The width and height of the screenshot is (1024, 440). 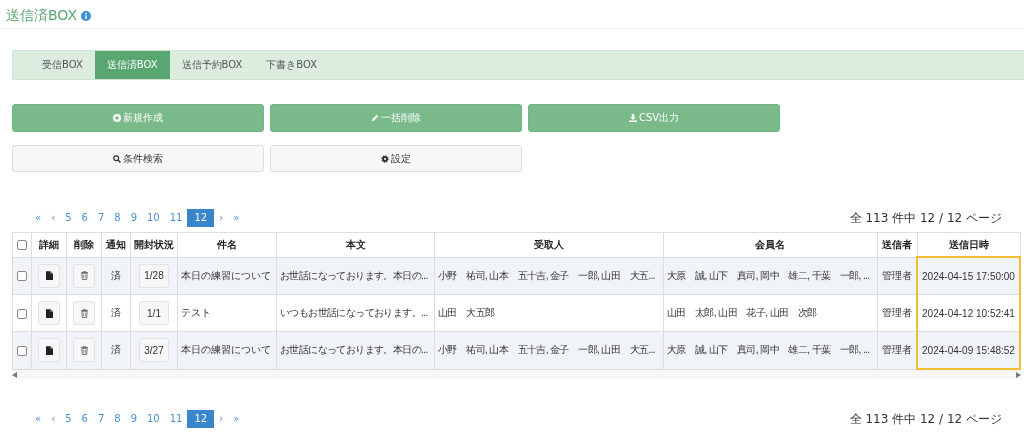 I want to click on table-cell: テスト, so click(x=196, y=312).